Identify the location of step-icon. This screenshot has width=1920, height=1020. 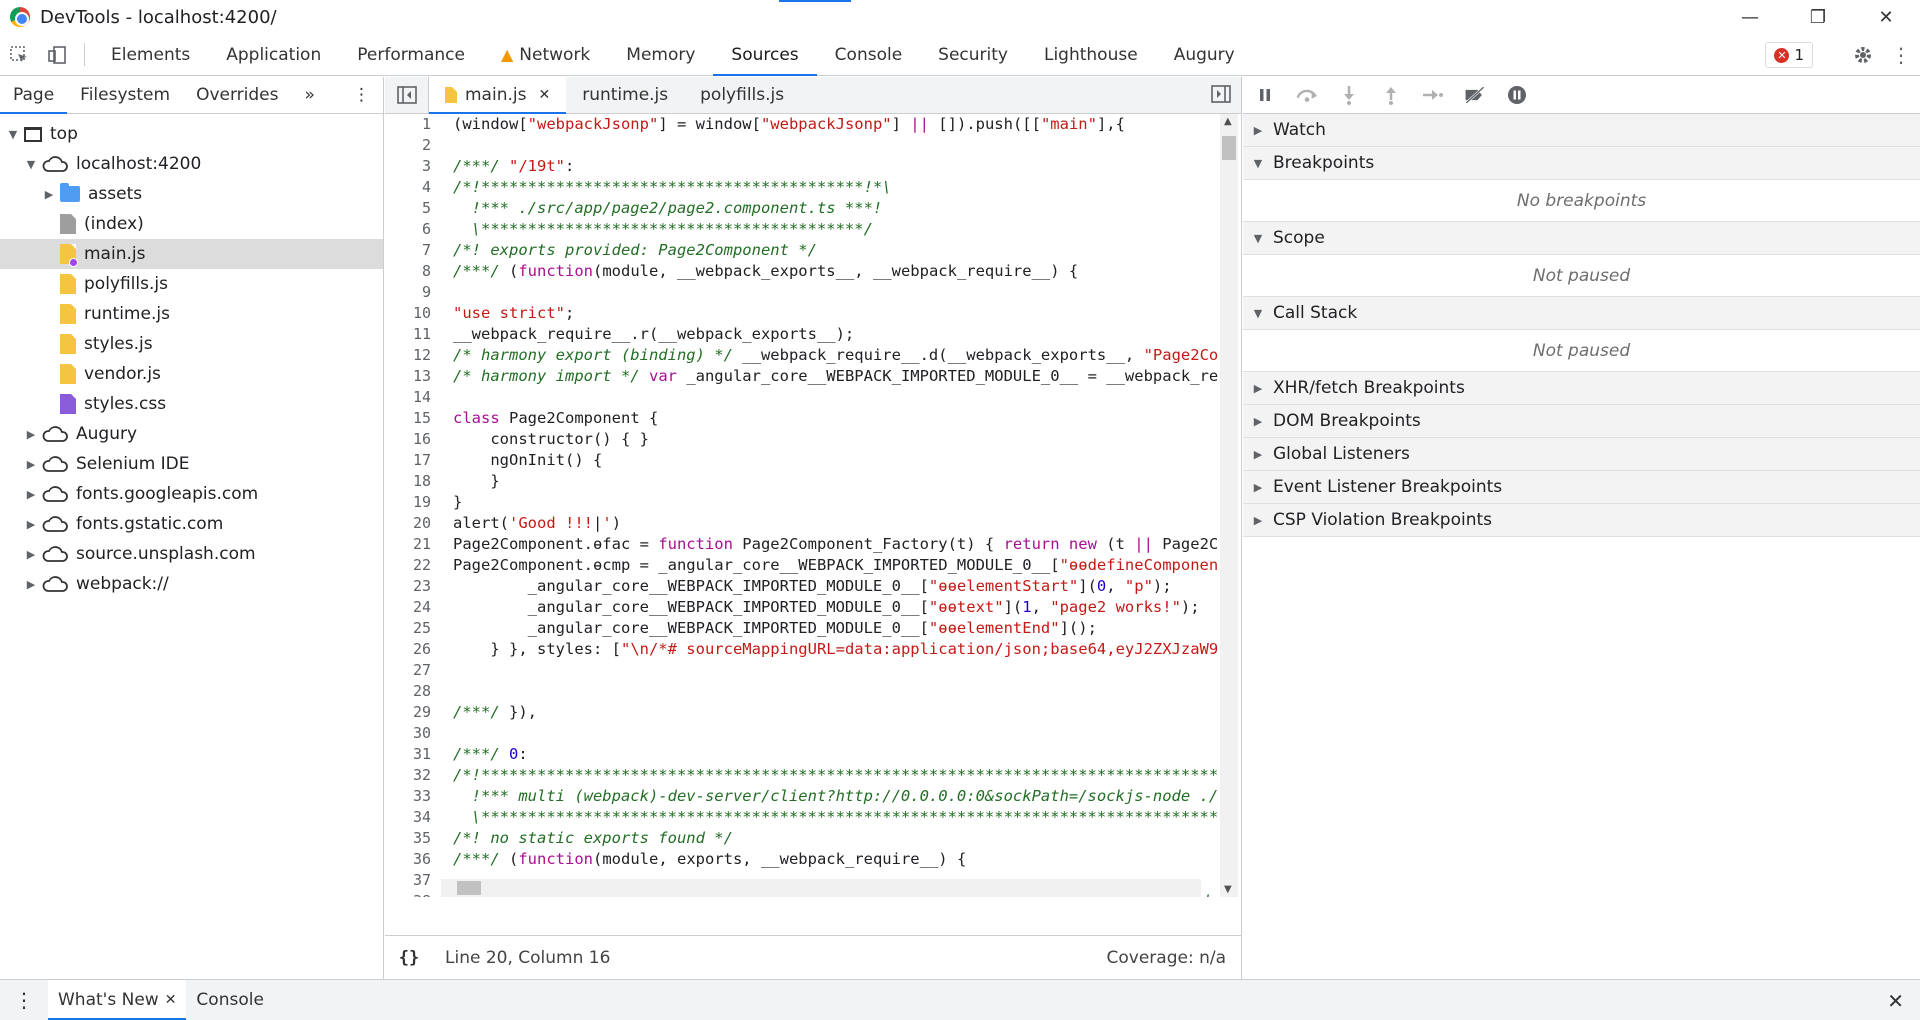
(1433, 95).